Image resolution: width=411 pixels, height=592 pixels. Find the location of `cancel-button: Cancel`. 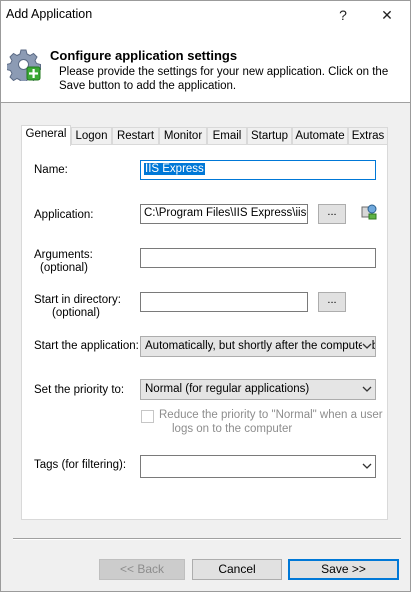

cancel-button: Cancel is located at coordinates (237, 569).